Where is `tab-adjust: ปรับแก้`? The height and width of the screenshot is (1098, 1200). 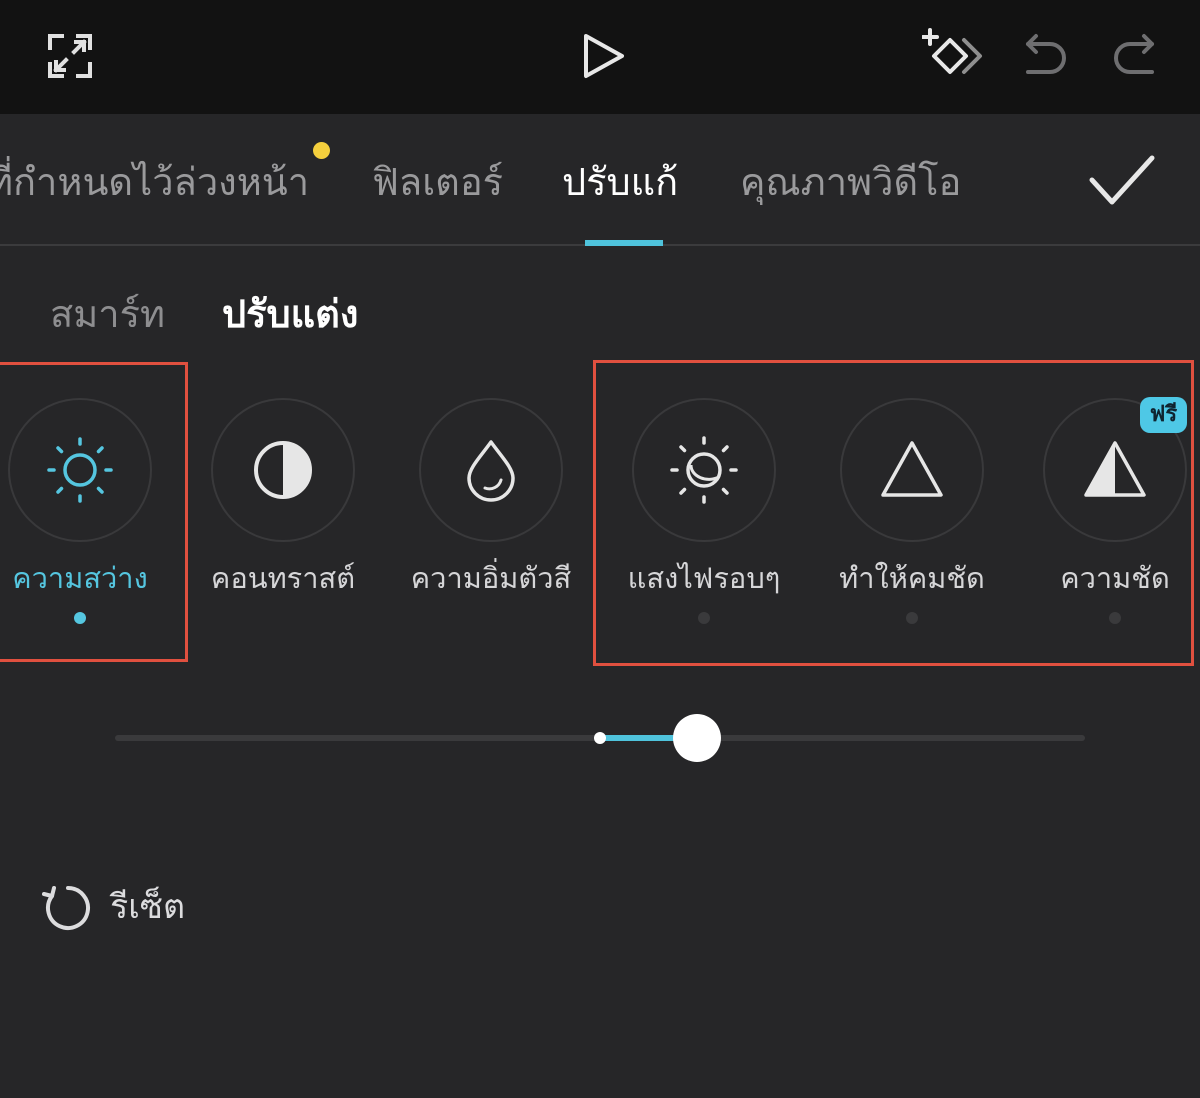 tab-adjust: ปรับแก้ is located at coordinates (620, 182).